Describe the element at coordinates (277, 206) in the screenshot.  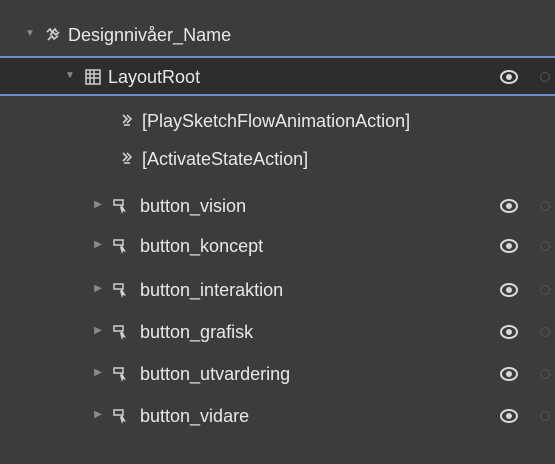
I see `tree-row-button-vision: ▶ button_vision` at that location.